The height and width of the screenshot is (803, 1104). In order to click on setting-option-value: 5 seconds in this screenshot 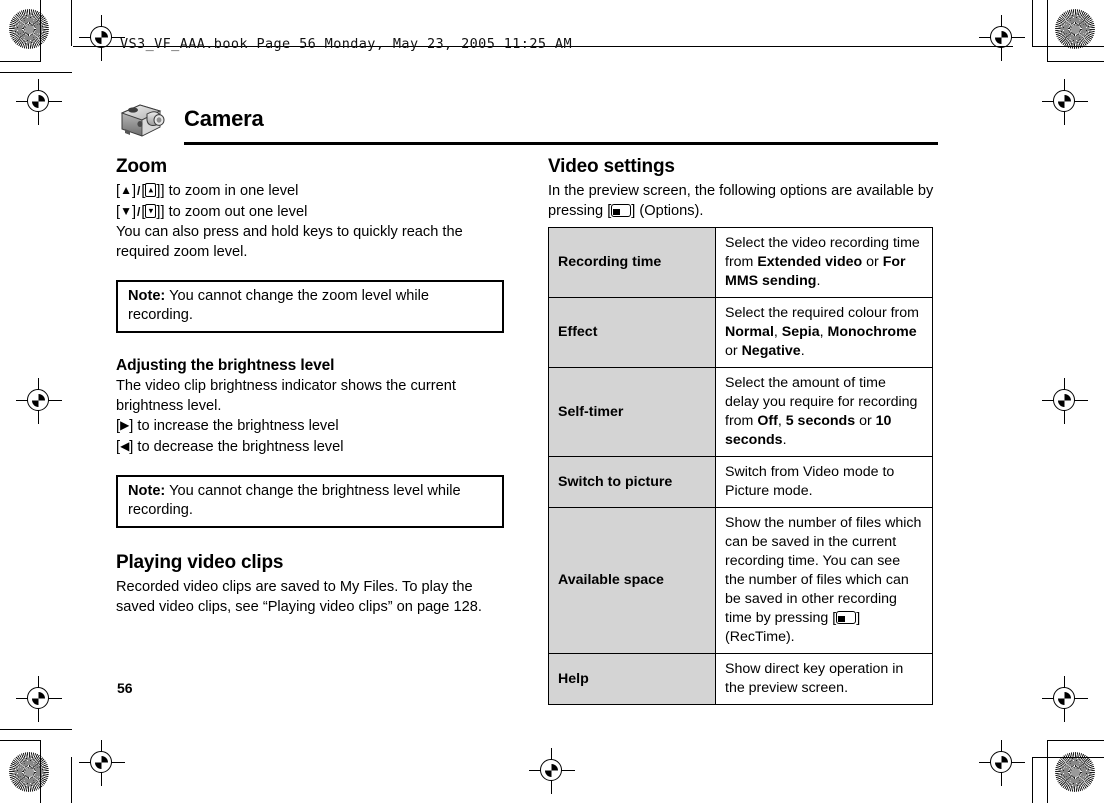, I will do `click(820, 421)`.